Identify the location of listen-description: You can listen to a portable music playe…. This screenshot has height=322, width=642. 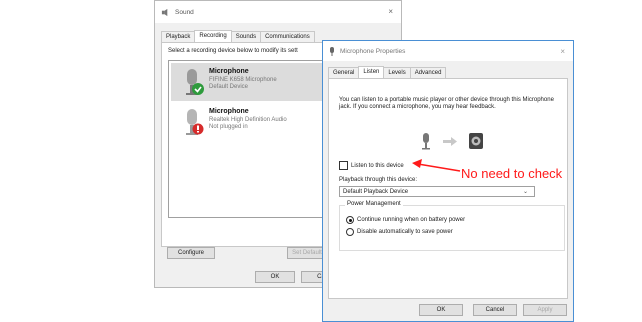
(446, 103).